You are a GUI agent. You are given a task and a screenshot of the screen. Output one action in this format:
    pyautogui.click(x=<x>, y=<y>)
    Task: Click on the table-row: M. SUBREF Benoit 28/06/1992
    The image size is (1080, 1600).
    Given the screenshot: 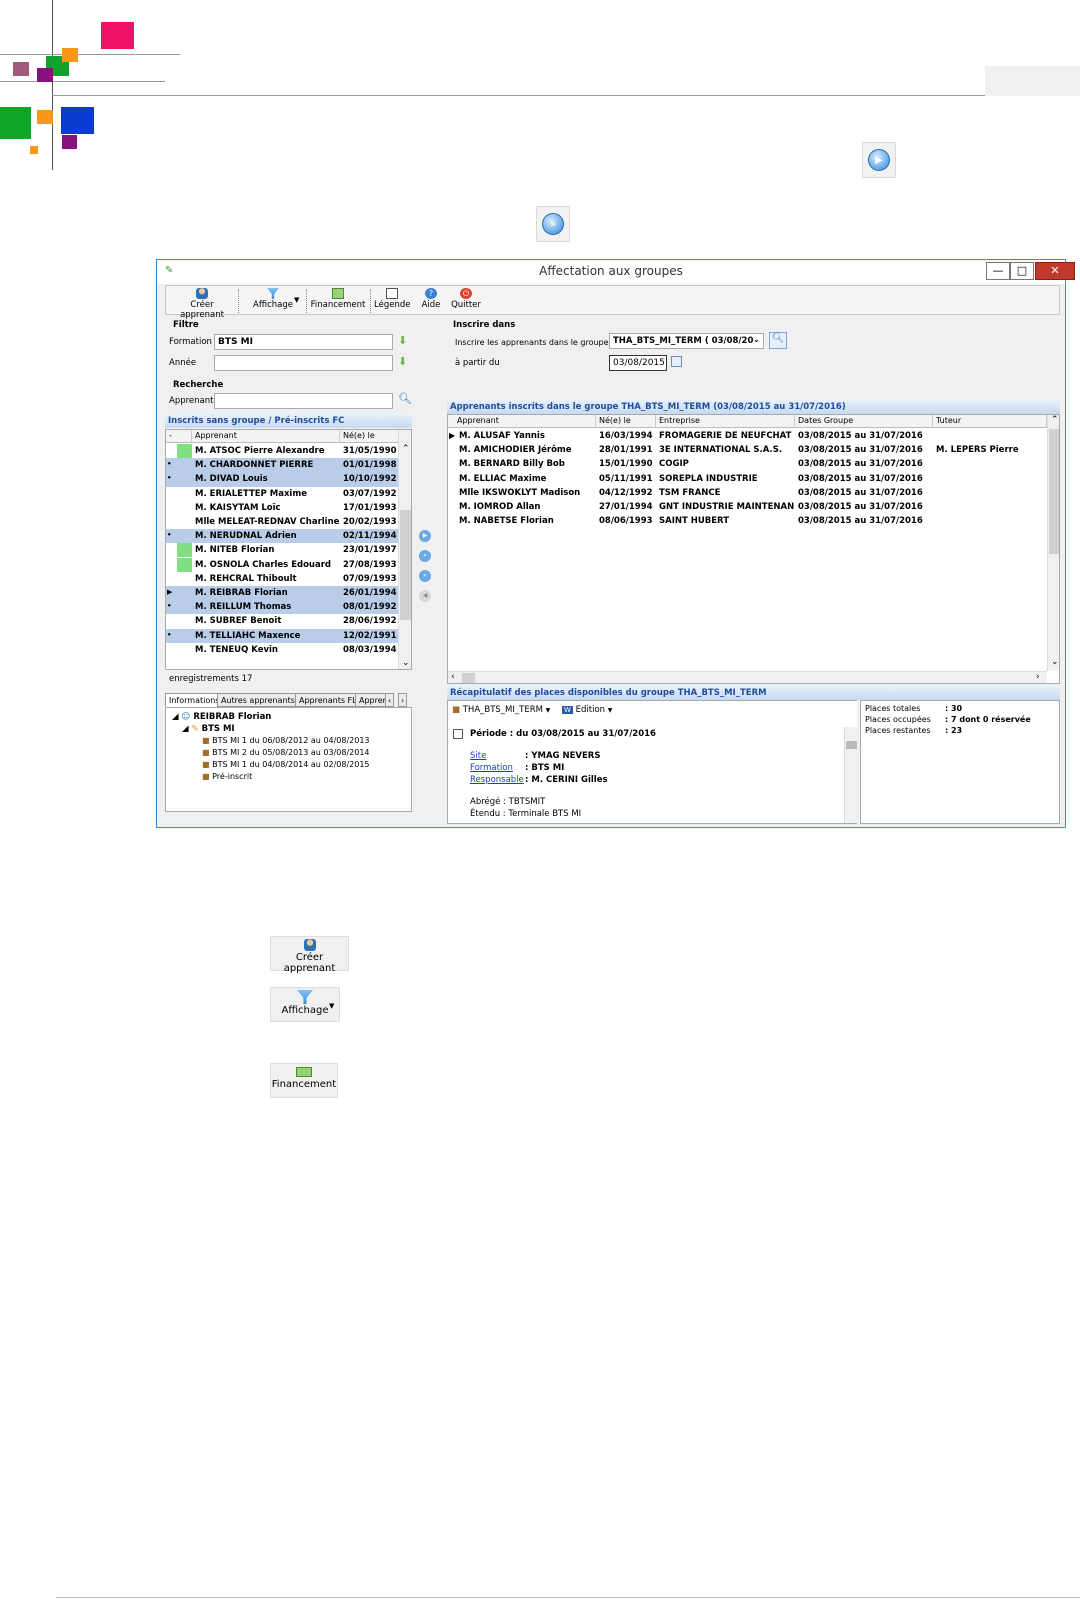 What is the action you would take?
    pyautogui.click(x=282, y=621)
    